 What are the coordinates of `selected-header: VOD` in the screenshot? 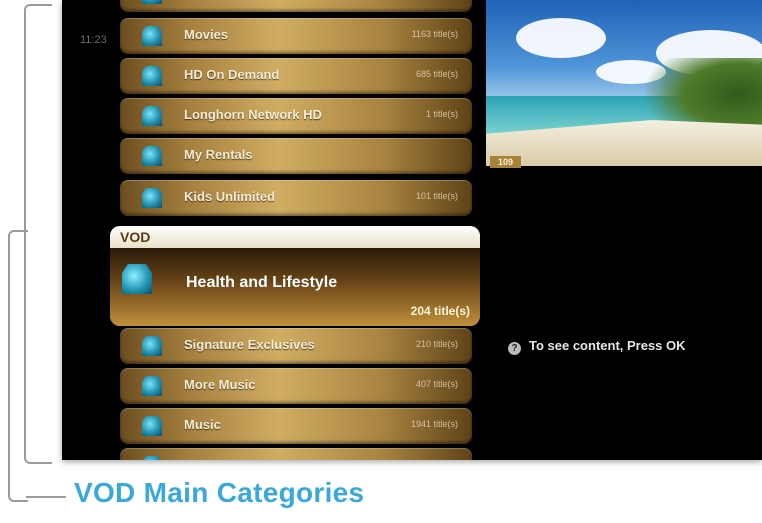 It's located at (295, 237).